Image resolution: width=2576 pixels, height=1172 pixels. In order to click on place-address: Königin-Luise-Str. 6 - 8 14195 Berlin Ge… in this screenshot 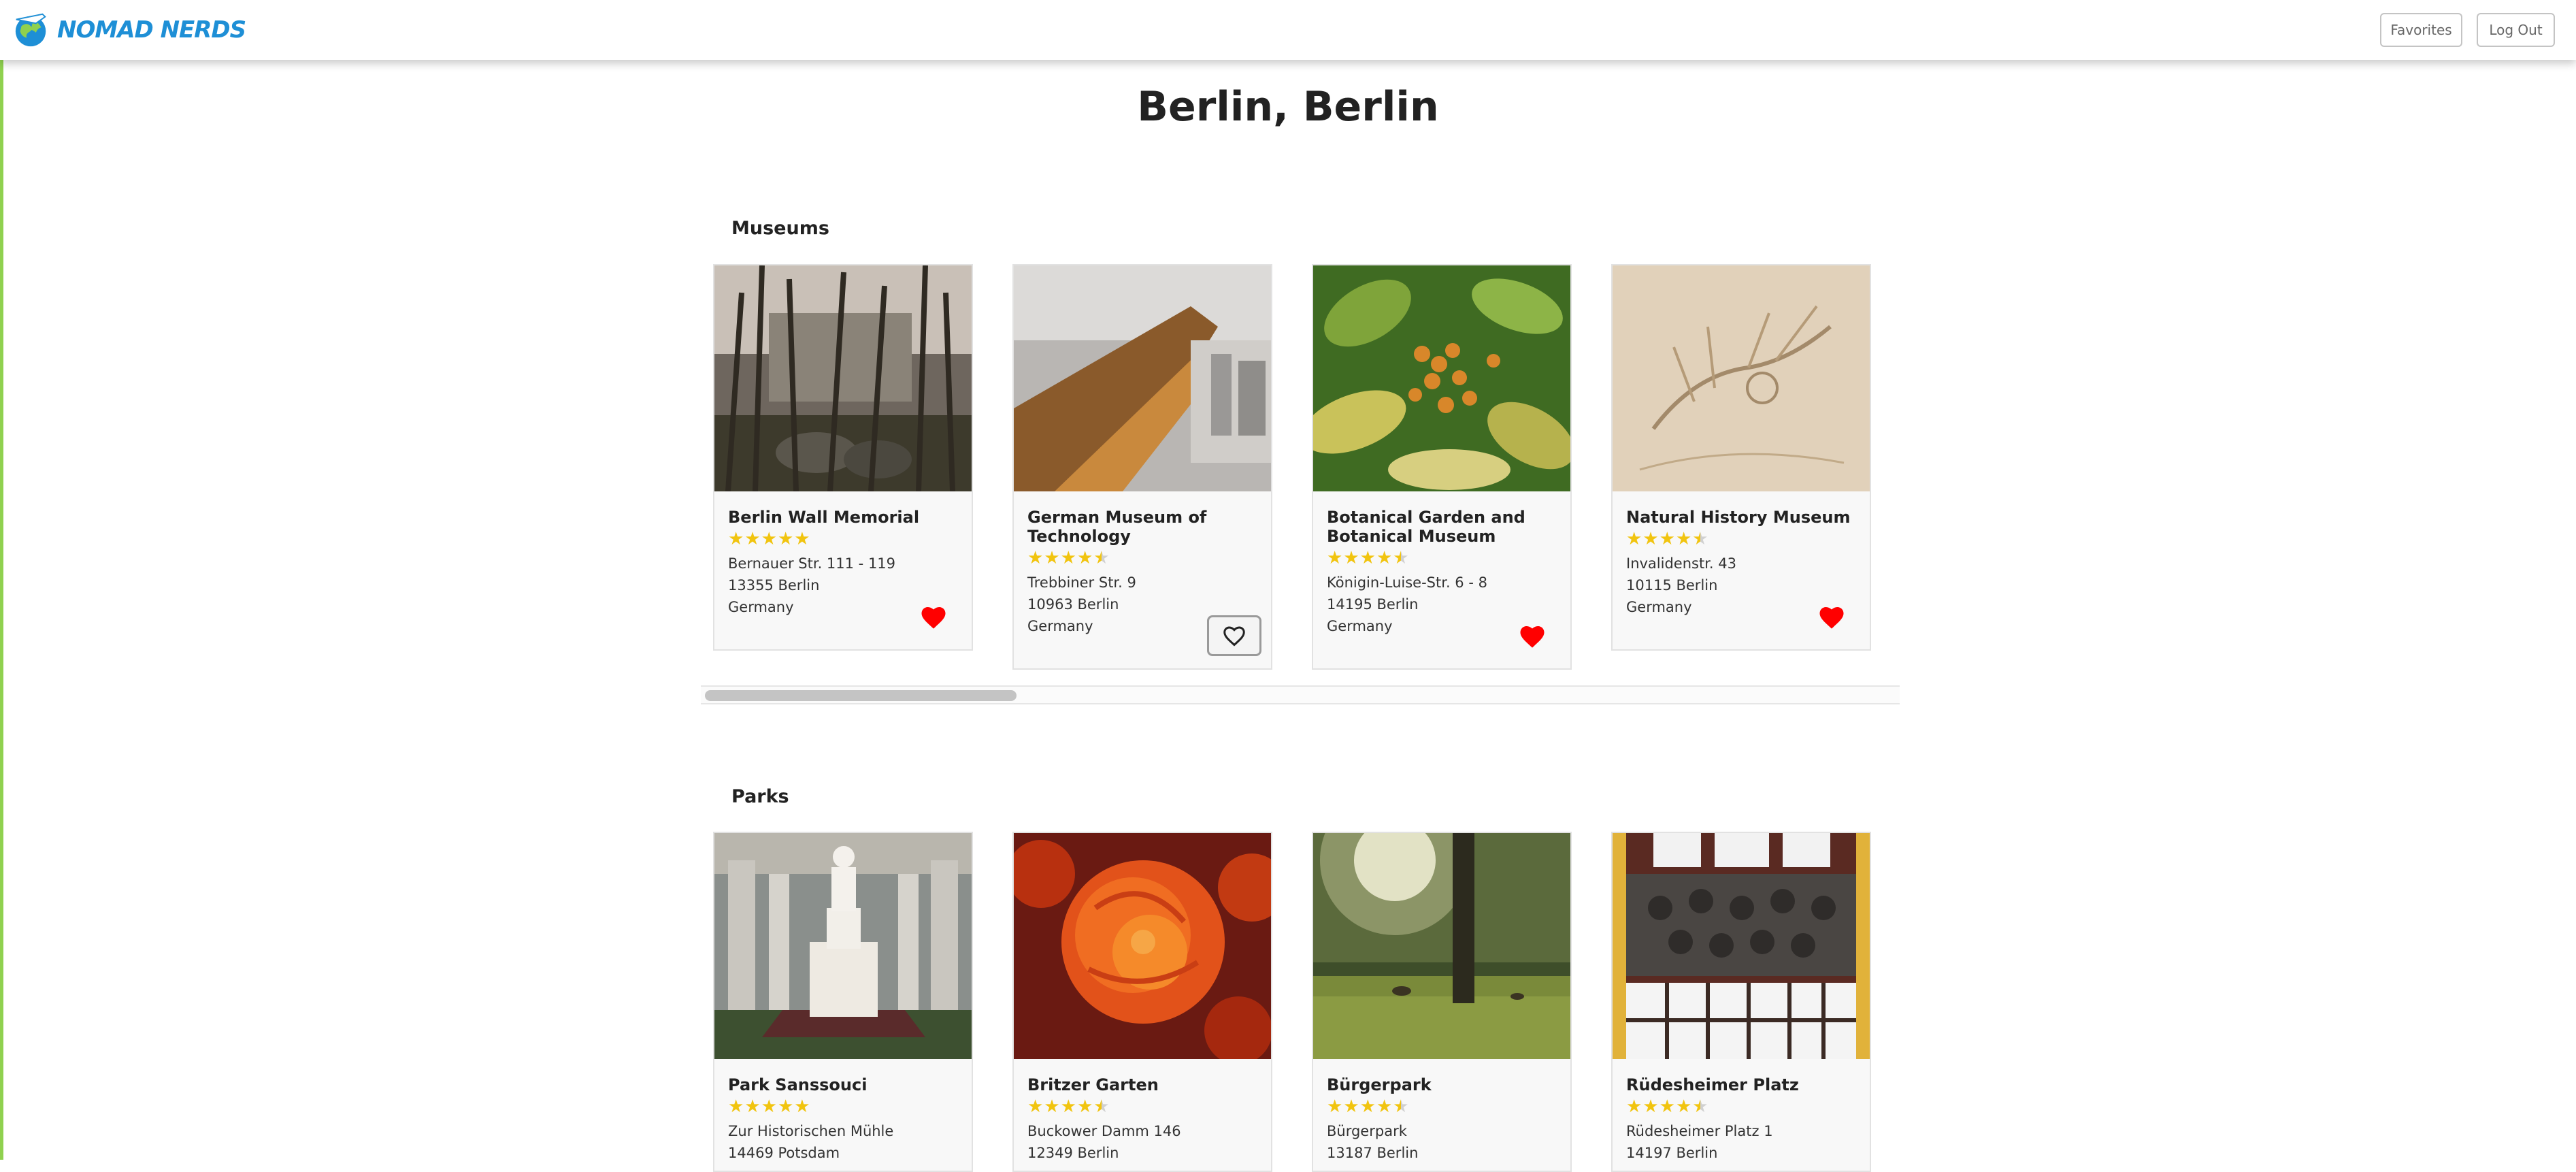, I will do `click(1407, 604)`.